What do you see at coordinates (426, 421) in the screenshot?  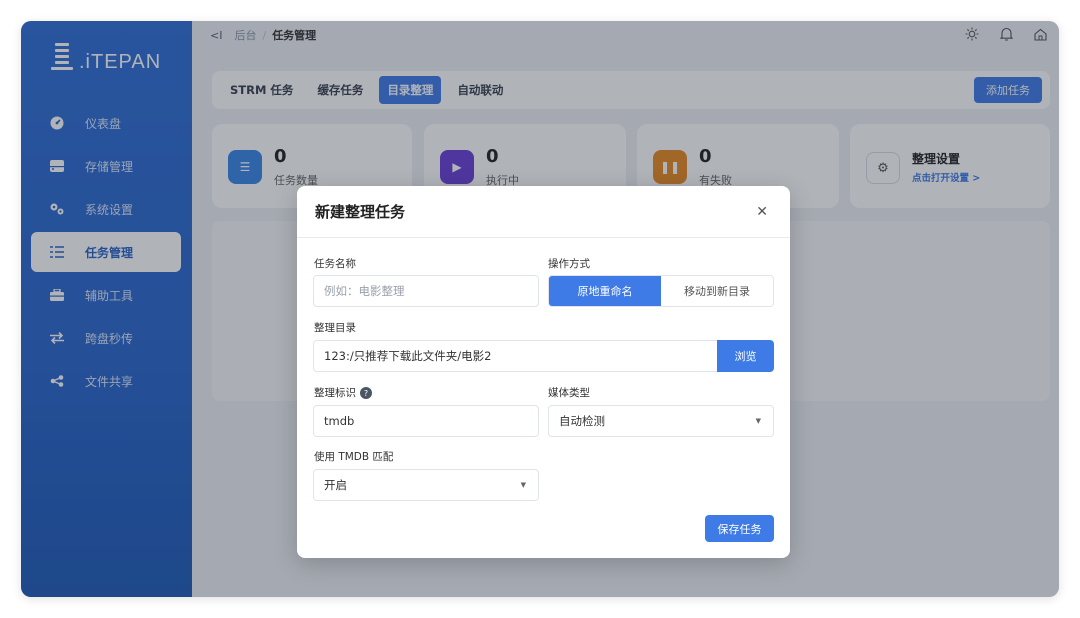 I see `tag-input: tmdb` at bounding box center [426, 421].